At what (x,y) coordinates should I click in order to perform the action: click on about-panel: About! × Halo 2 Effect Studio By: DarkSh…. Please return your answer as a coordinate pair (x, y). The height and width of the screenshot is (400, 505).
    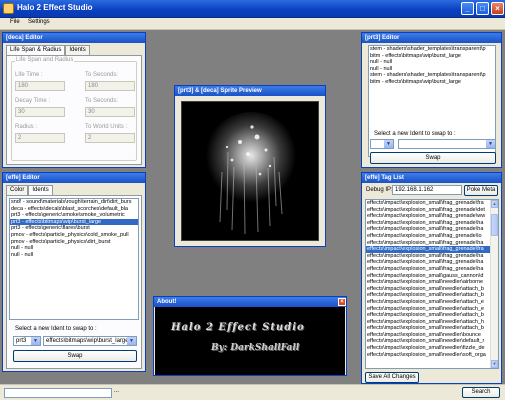
    Looking at the image, I should click on (250, 336).